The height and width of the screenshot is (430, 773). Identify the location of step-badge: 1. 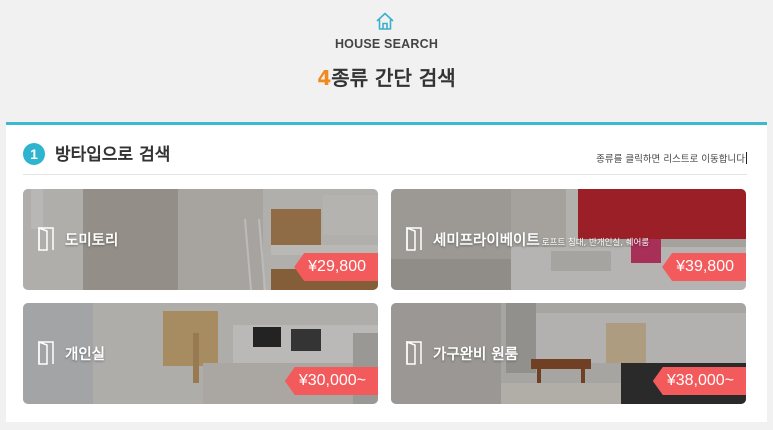
(34, 154).